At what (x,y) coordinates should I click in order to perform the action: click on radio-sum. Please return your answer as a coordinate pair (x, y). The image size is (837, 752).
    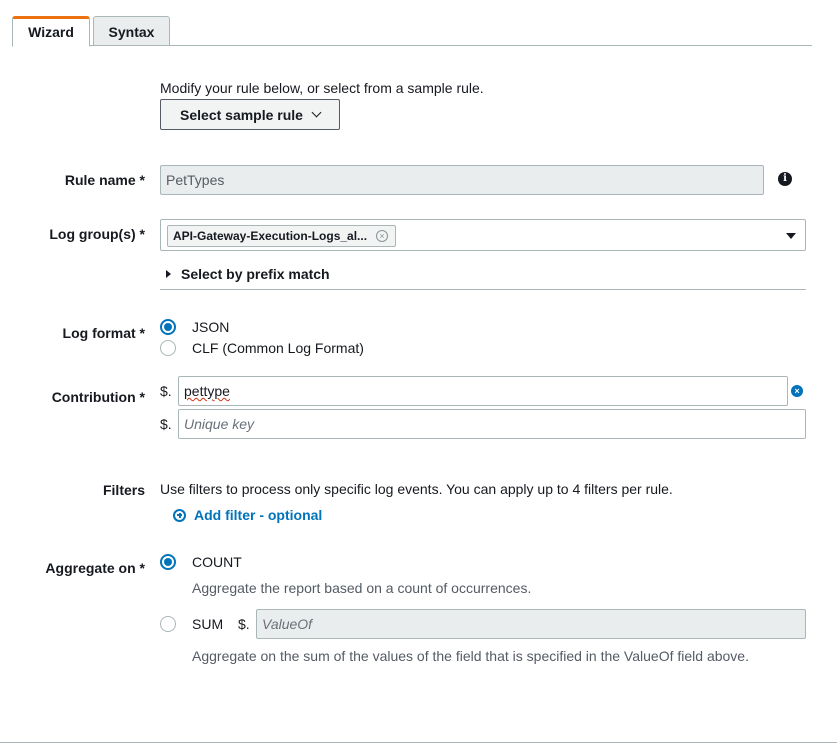
    Looking at the image, I should click on (168, 624).